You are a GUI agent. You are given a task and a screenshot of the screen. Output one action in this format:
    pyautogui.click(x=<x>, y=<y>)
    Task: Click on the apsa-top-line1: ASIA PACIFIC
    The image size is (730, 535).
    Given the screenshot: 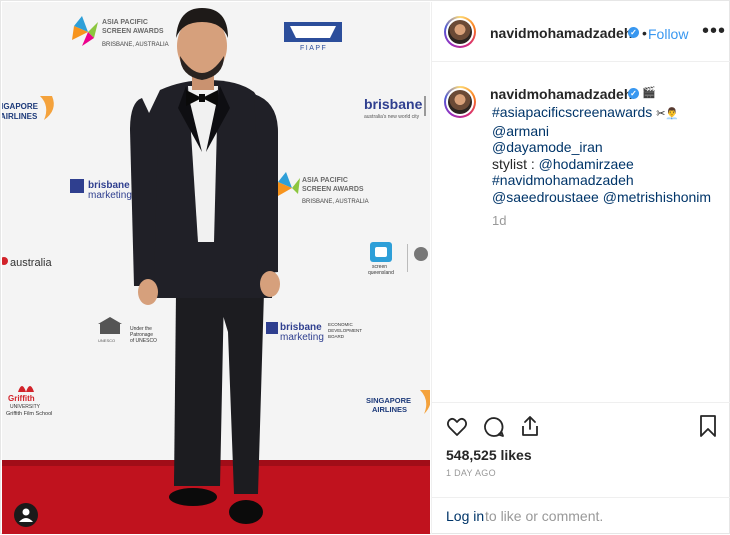 What is the action you would take?
    pyautogui.click(x=125, y=22)
    